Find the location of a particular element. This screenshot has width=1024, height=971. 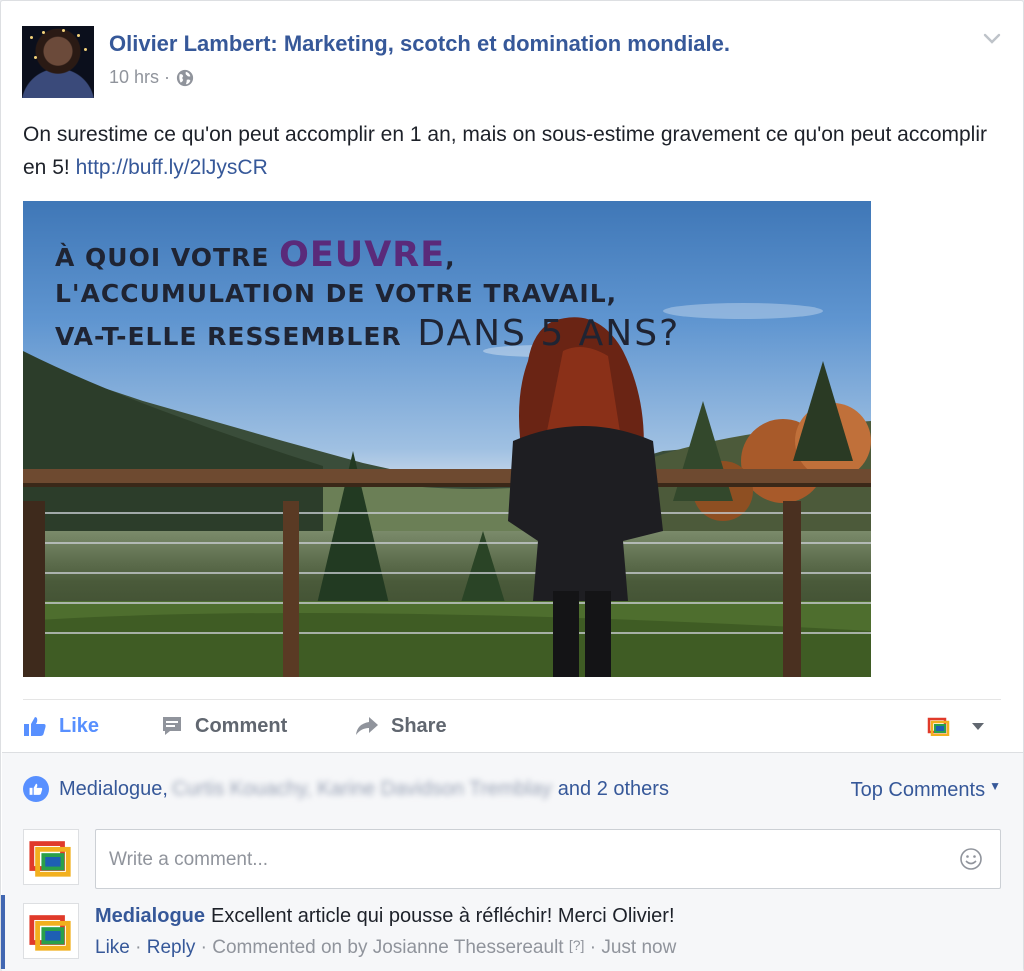

composer-avatar is located at coordinates (51, 857).